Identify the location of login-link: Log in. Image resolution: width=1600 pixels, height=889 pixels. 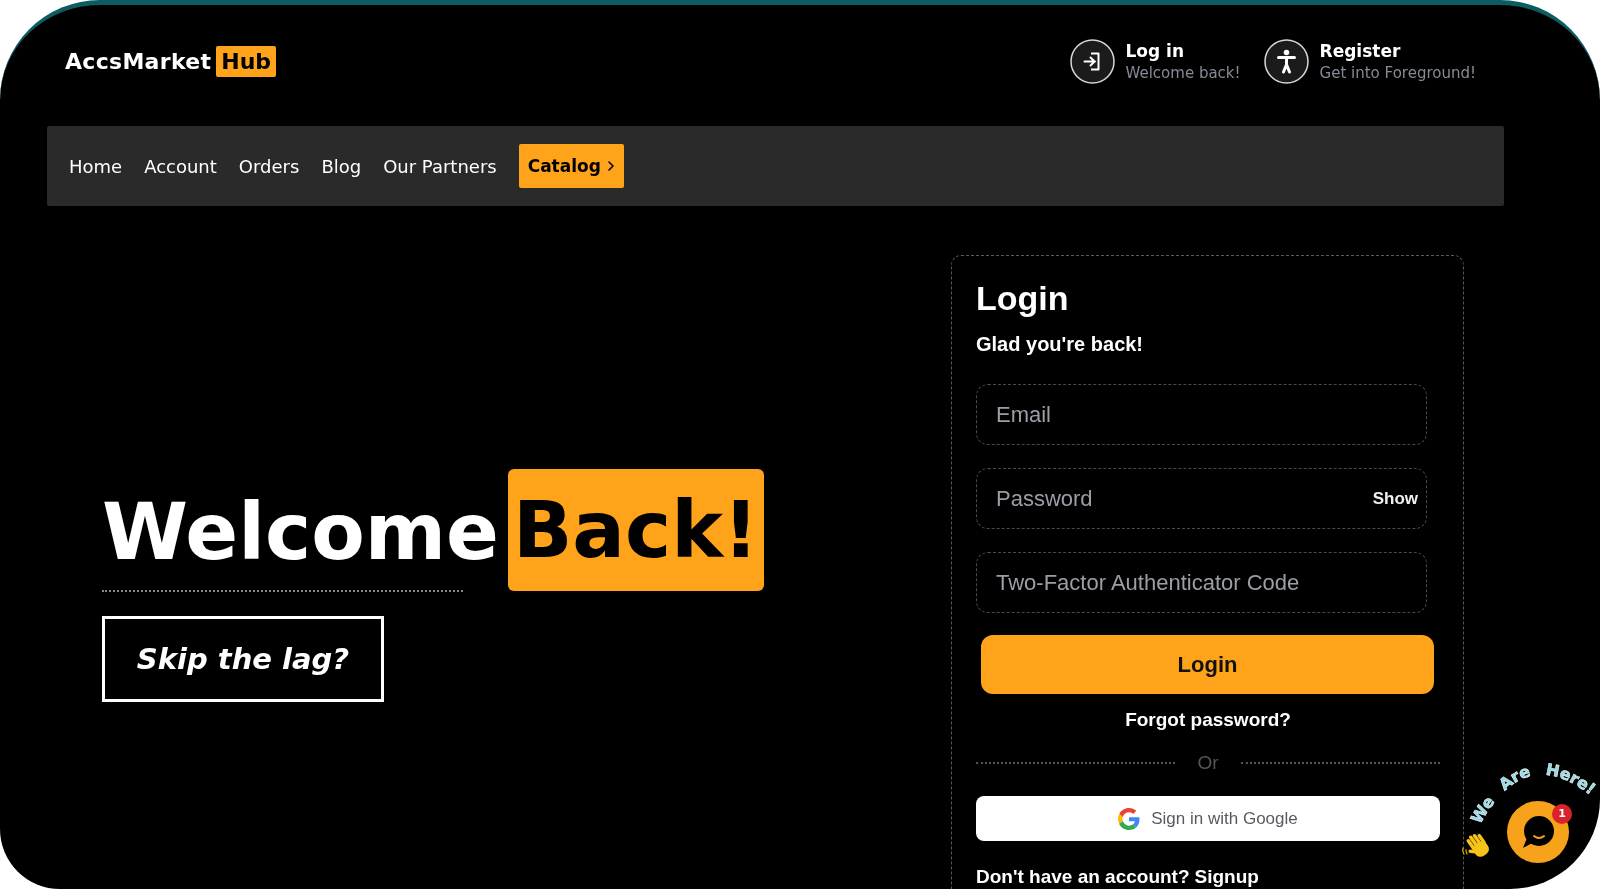
(1155, 50).